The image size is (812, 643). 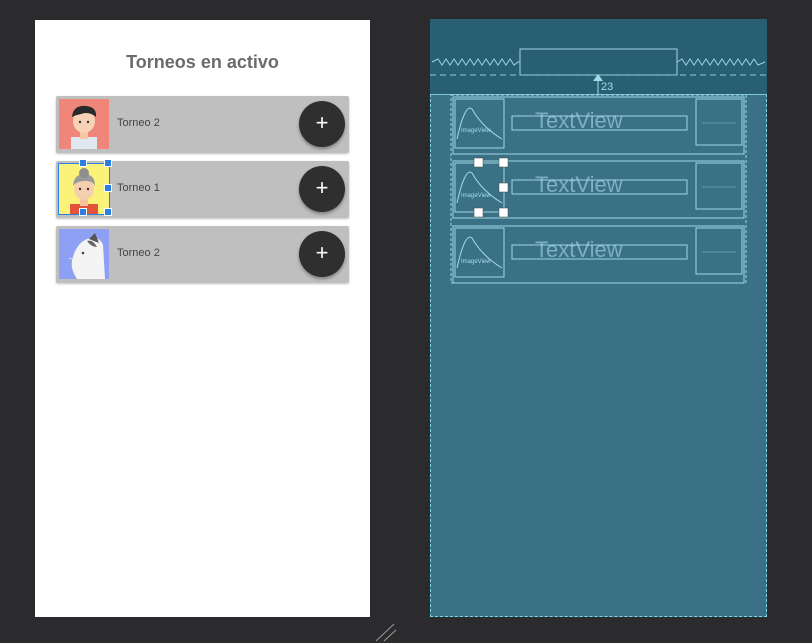 I want to click on page-title: Torneos en activo, so click(x=202, y=62).